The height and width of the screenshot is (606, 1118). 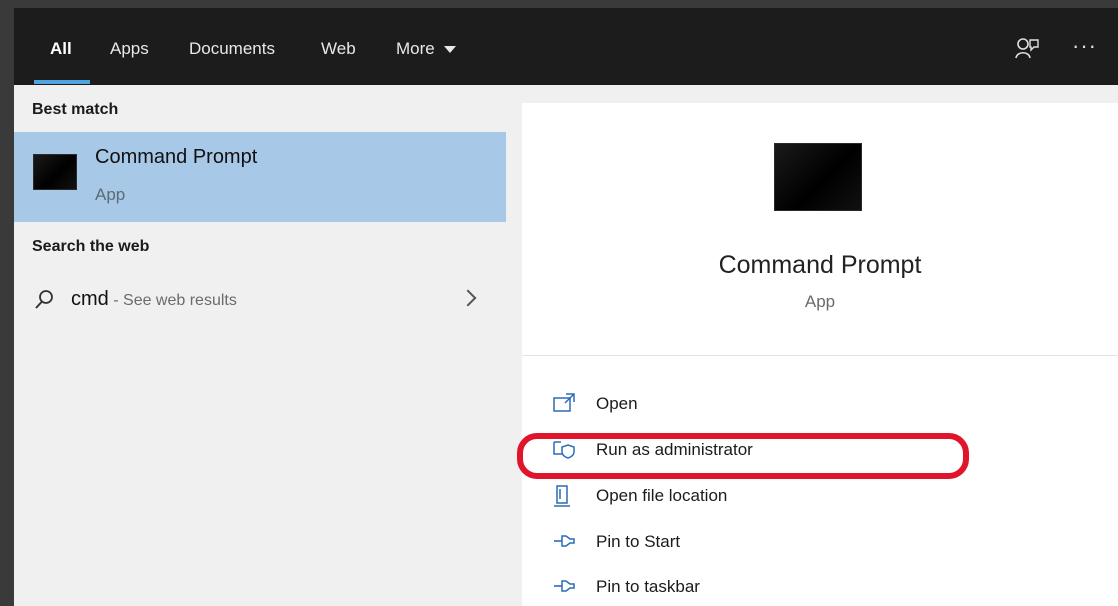 What do you see at coordinates (617, 403) in the screenshot?
I see `action-label: Open` at bounding box center [617, 403].